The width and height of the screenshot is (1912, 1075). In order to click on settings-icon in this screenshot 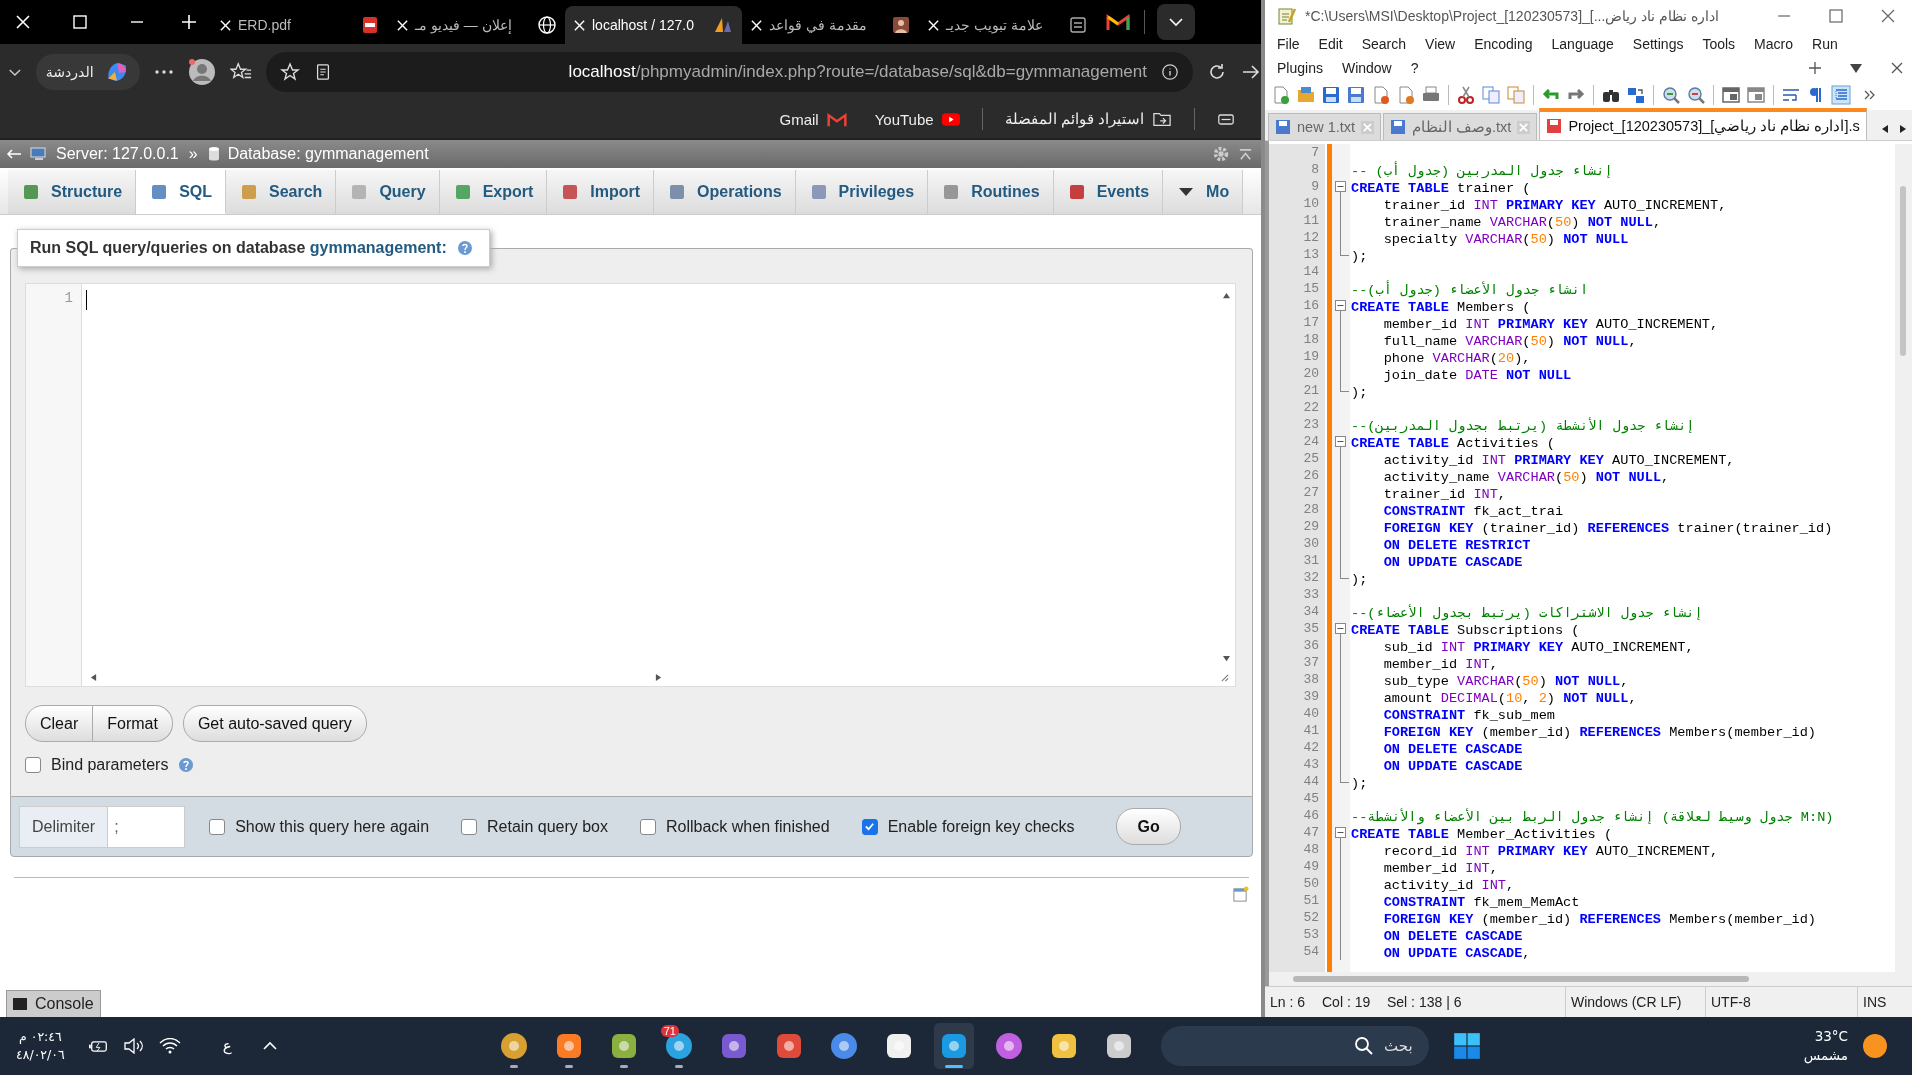, I will do `click(1221, 154)`.